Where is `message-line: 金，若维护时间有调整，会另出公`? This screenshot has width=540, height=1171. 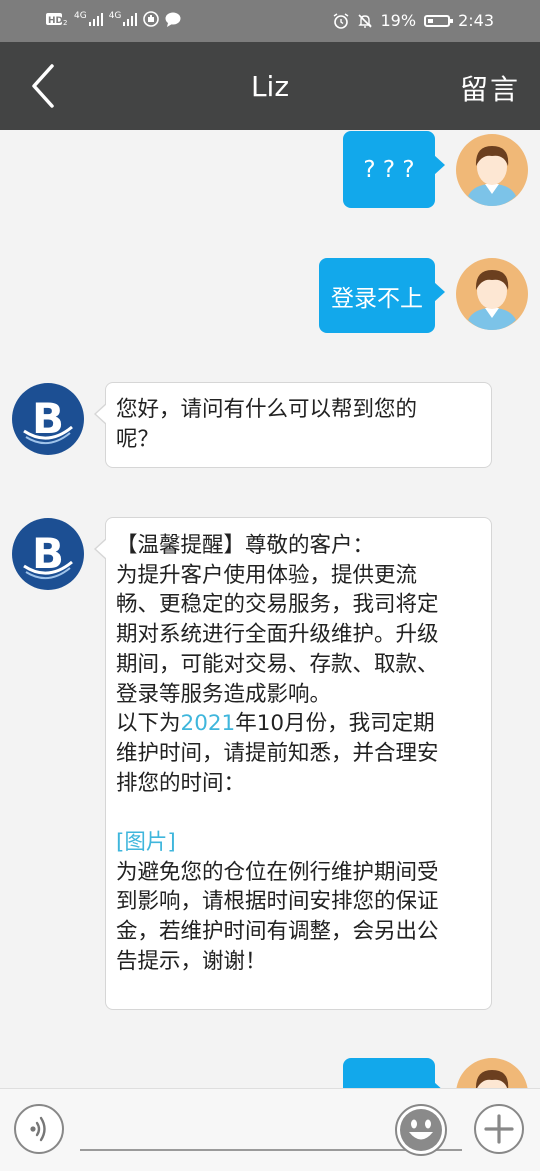
message-line: 金，若维护时间有调整，会另出公 is located at coordinates (277, 932).